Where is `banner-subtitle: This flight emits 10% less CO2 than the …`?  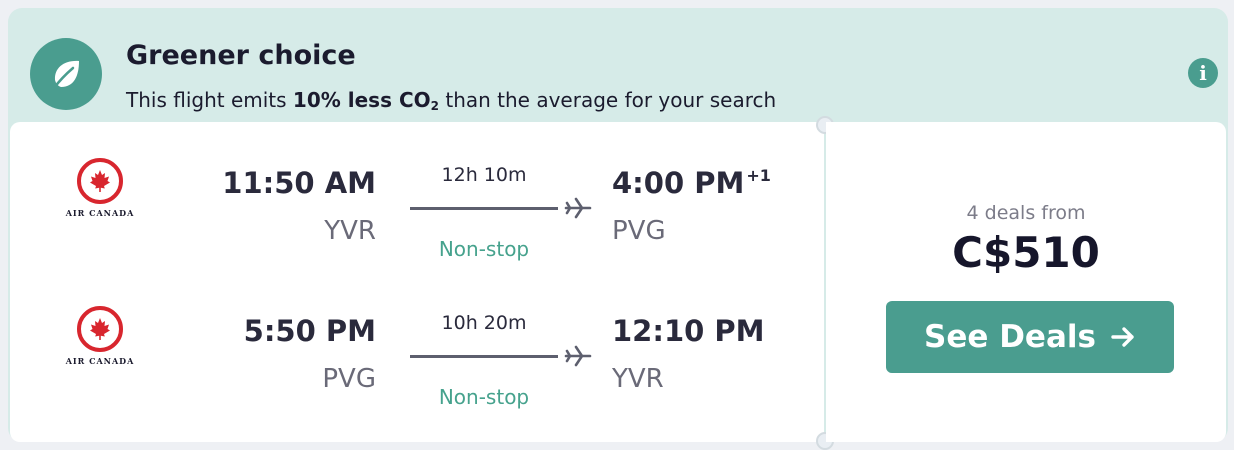 banner-subtitle: This flight emits 10% less CO2 than the … is located at coordinates (451, 100).